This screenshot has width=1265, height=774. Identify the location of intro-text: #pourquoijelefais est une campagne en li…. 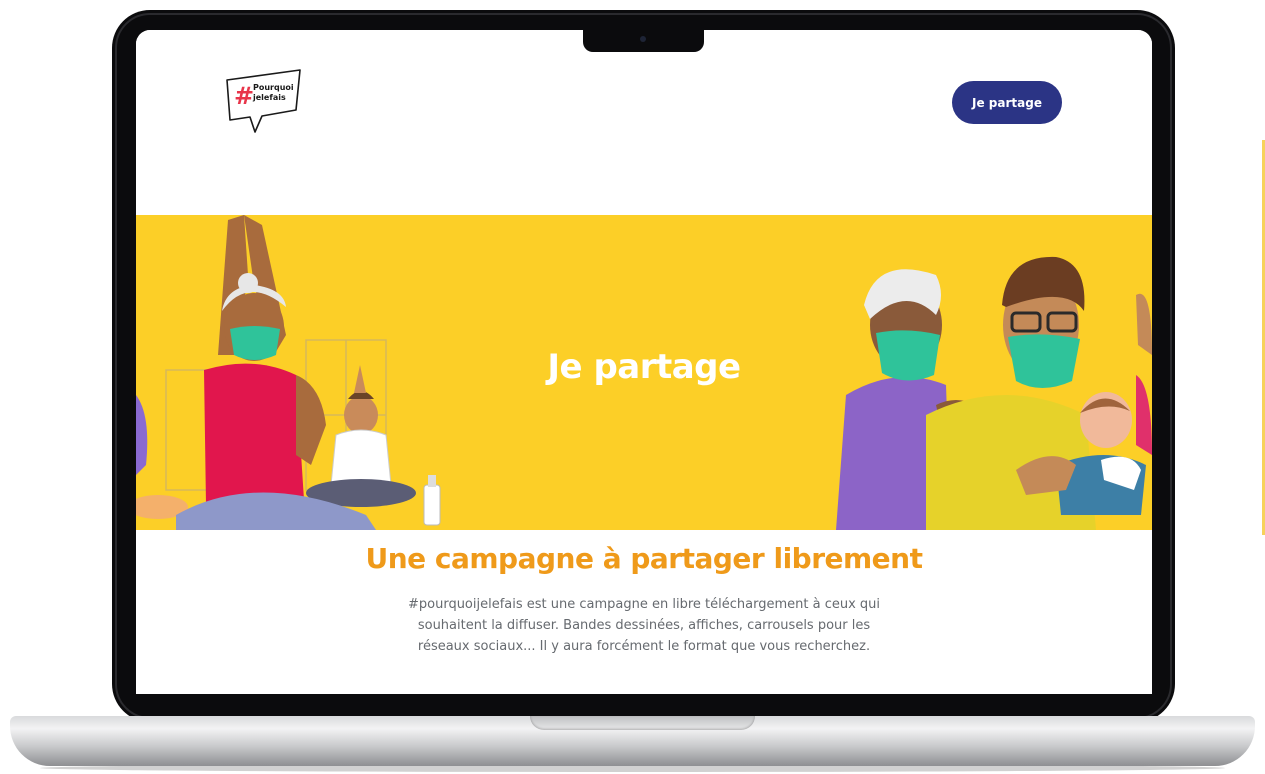
(644, 625).